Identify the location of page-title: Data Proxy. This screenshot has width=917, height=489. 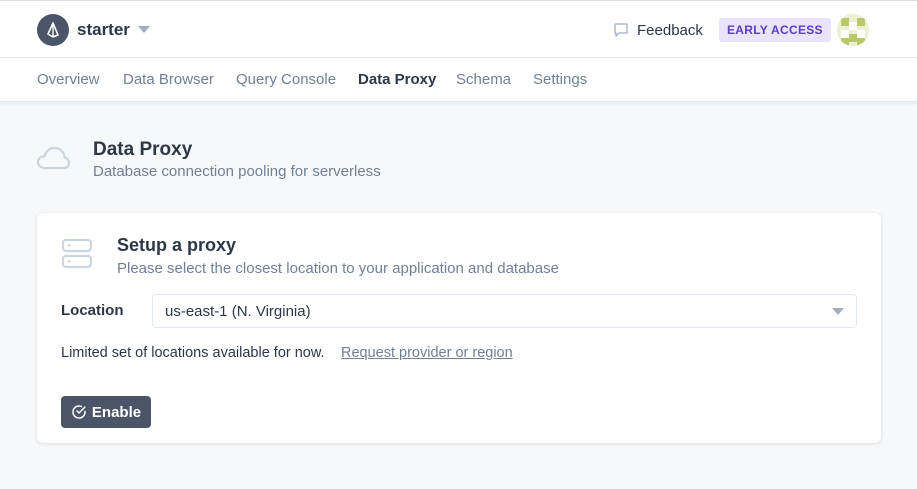
(143, 149).